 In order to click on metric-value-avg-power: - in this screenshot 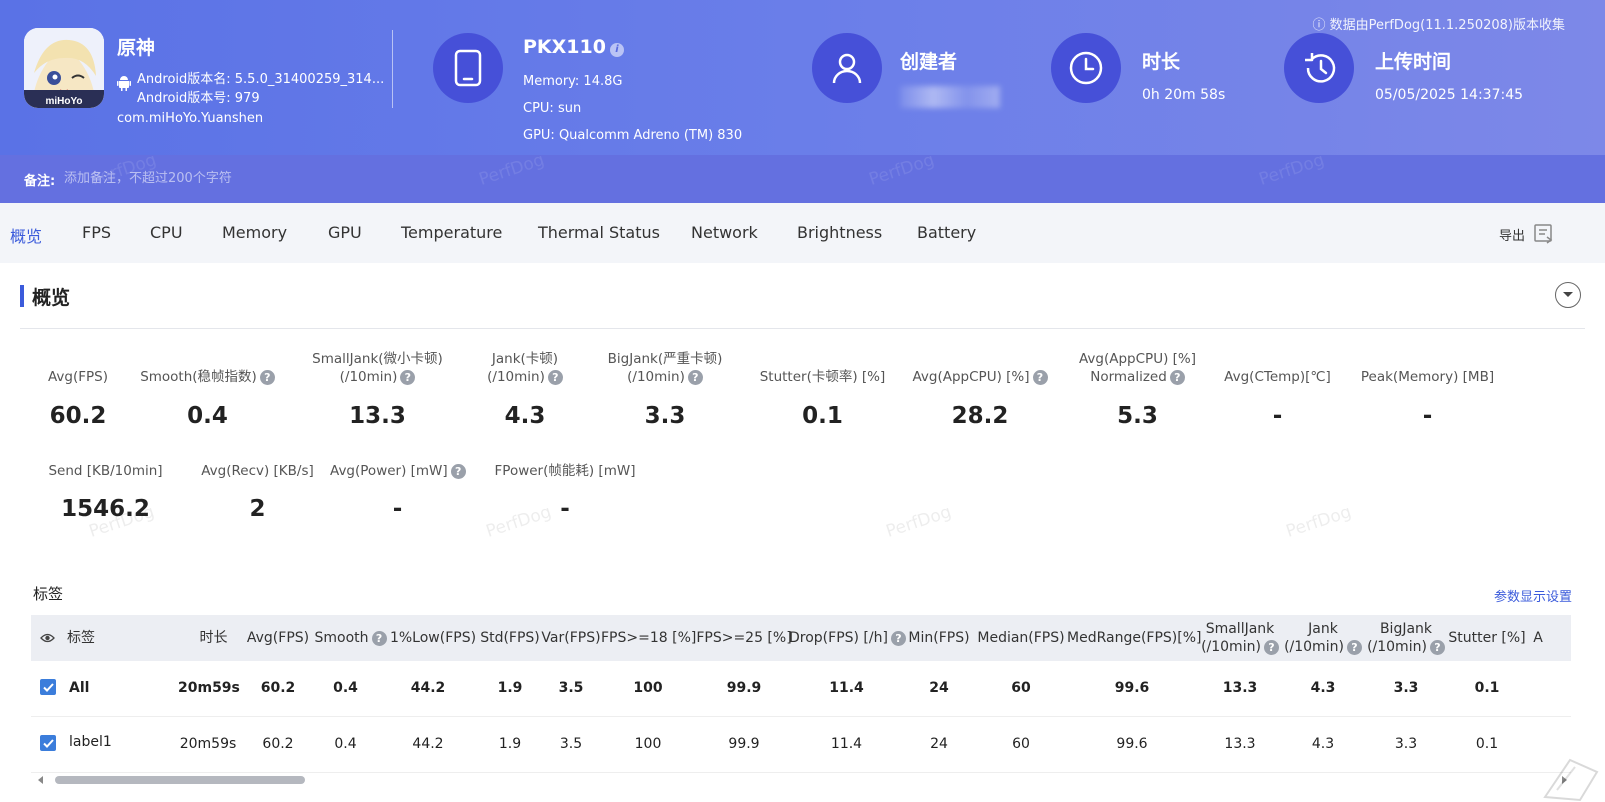, I will do `click(397, 509)`.